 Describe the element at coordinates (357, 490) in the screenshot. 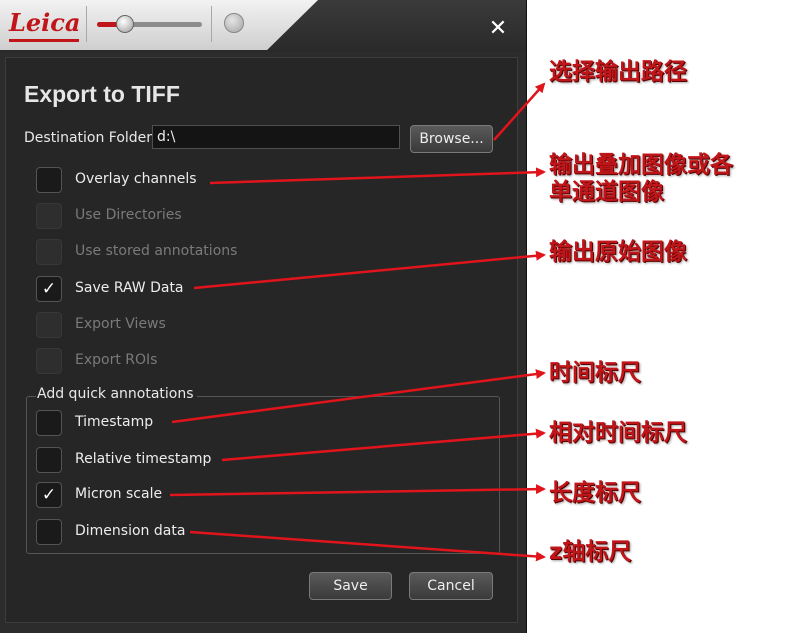

I see `arrow-micron` at that location.